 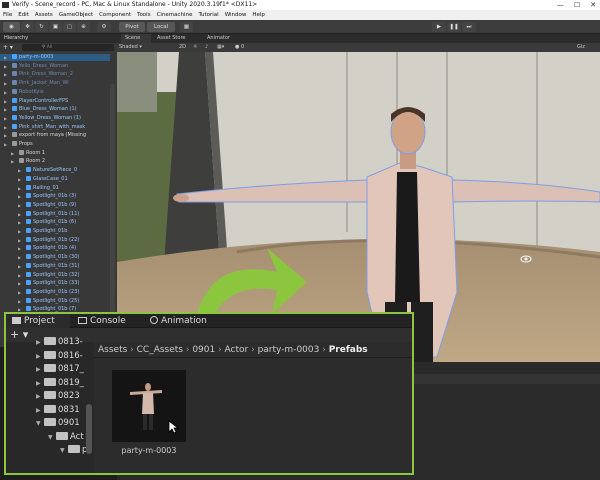 I want to click on hierarchy-item: ▶ Spotlight_01b (22), so click(x=55, y=240).